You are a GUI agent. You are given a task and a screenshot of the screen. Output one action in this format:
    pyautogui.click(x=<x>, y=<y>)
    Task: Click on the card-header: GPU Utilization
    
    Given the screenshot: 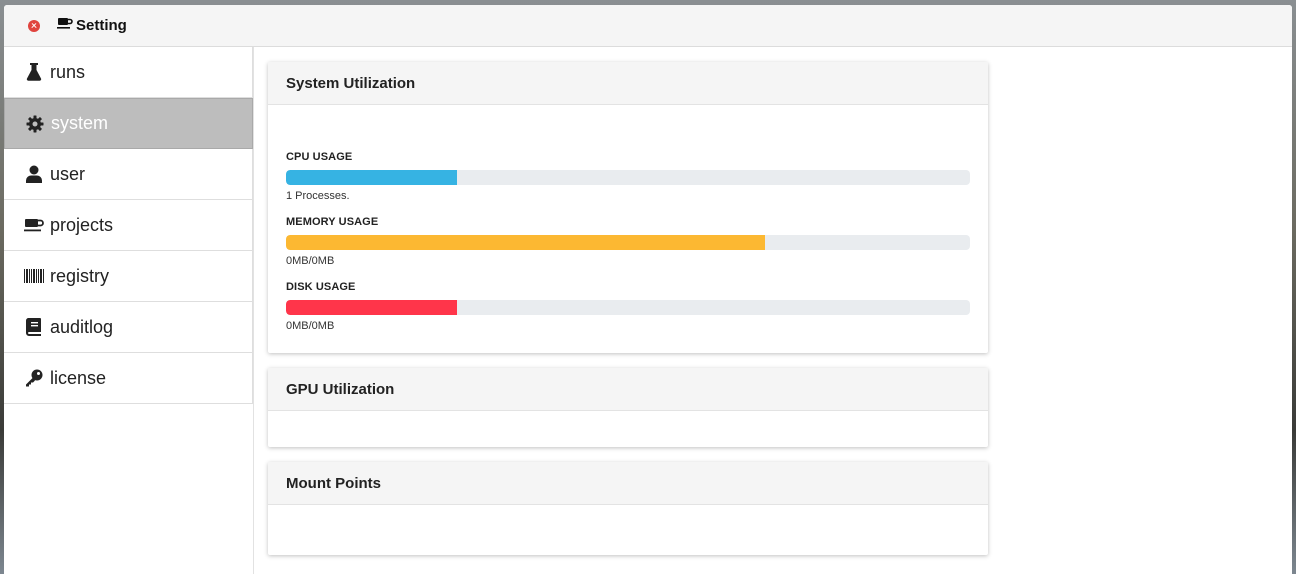 What is the action you would take?
    pyautogui.click(x=628, y=389)
    